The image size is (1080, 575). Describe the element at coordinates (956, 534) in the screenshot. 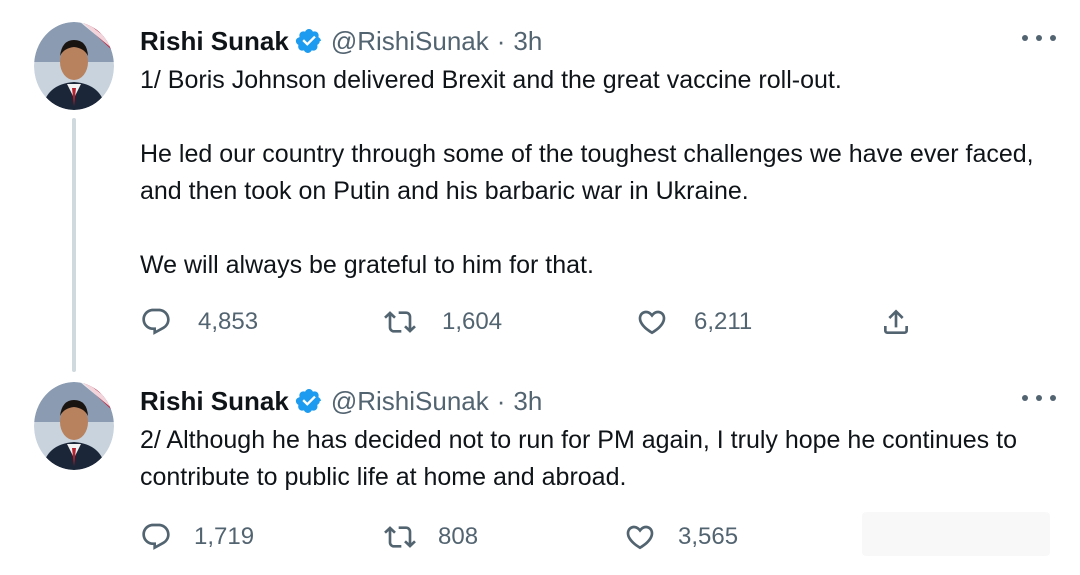

I see `watermark-overlay` at that location.